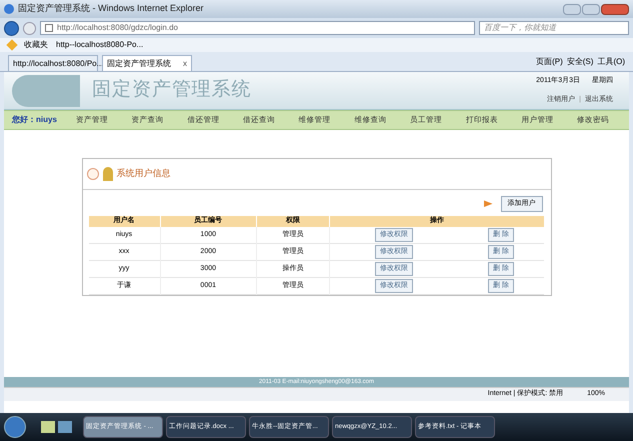 Image resolution: width=633 pixels, height=441 pixels. What do you see at coordinates (520, 28) in the screenshot?
I see `search-placeholder: 百度一下，你就知道` at bounding box center [520, 28].